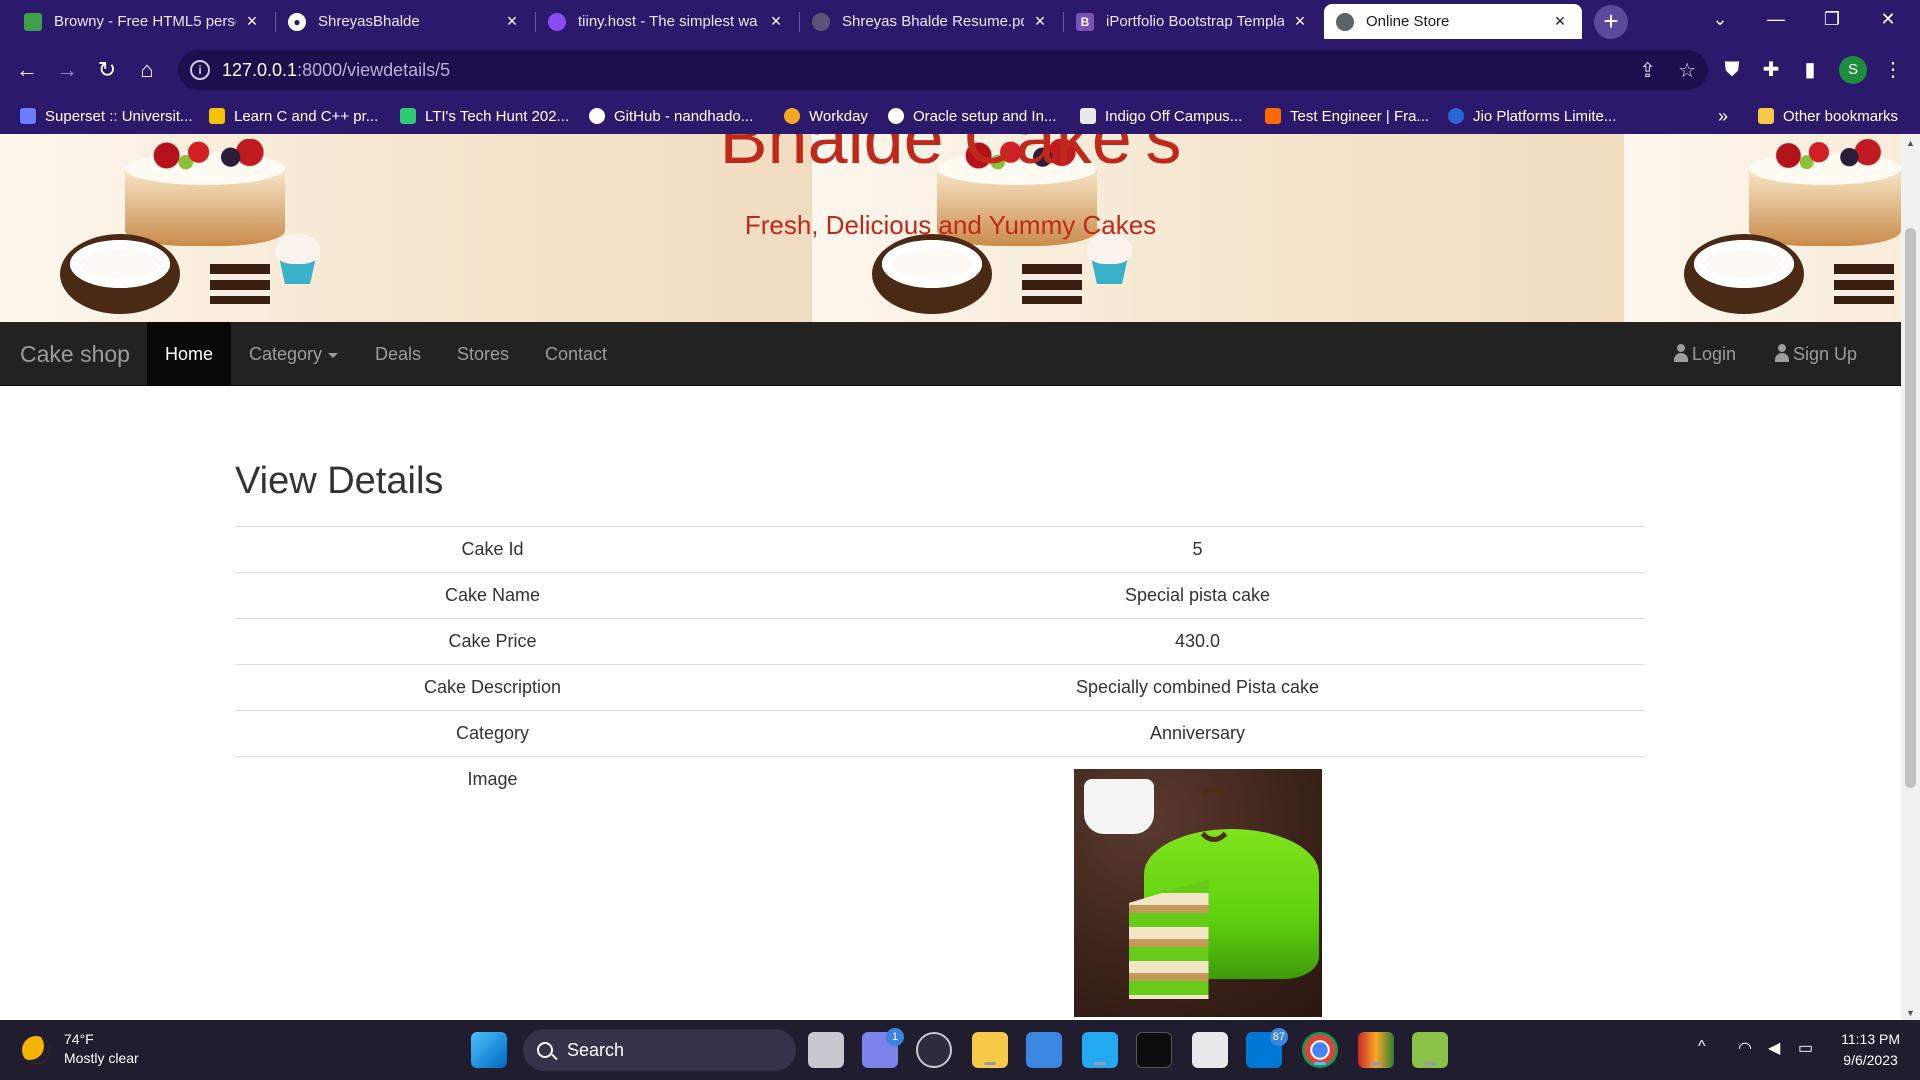 The image size is (1920, 1080). Describe the element at coordinates (1853, 70) in the screenshot. I see `profile-avatar: S` at that location.